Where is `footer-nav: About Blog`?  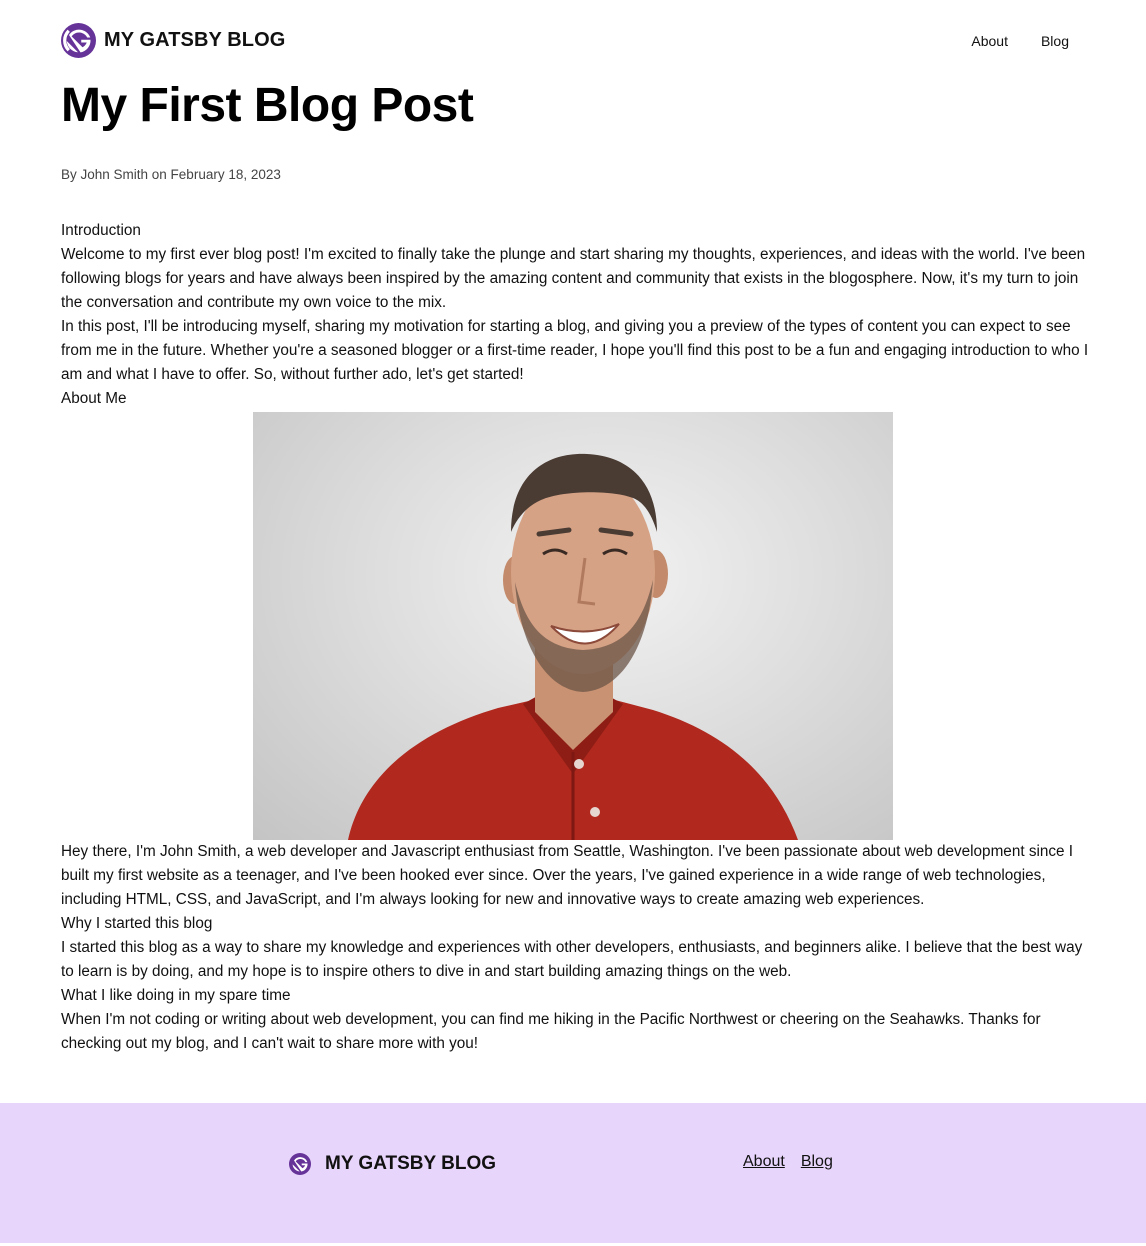
footer-nav: About Blog is located at coordinates (788, 1162).